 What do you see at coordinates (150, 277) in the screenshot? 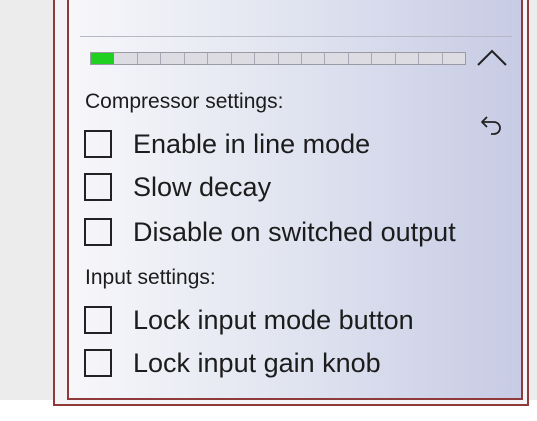
I see `input-settings-heading: Input settings:` at bounding box center [150, 277].